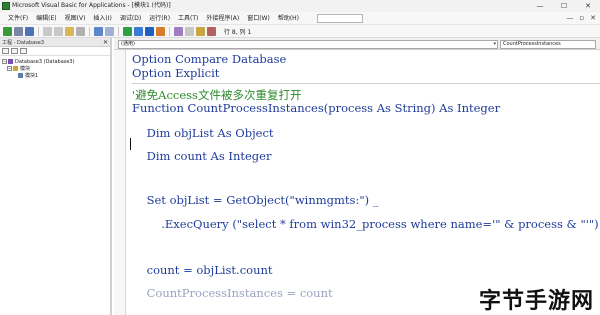 The width and height of the screenshot is (600, 315). Describe the element at coordinates (209, 59) in the screenshot. I see `code-line: Option Compare Database` at that location.